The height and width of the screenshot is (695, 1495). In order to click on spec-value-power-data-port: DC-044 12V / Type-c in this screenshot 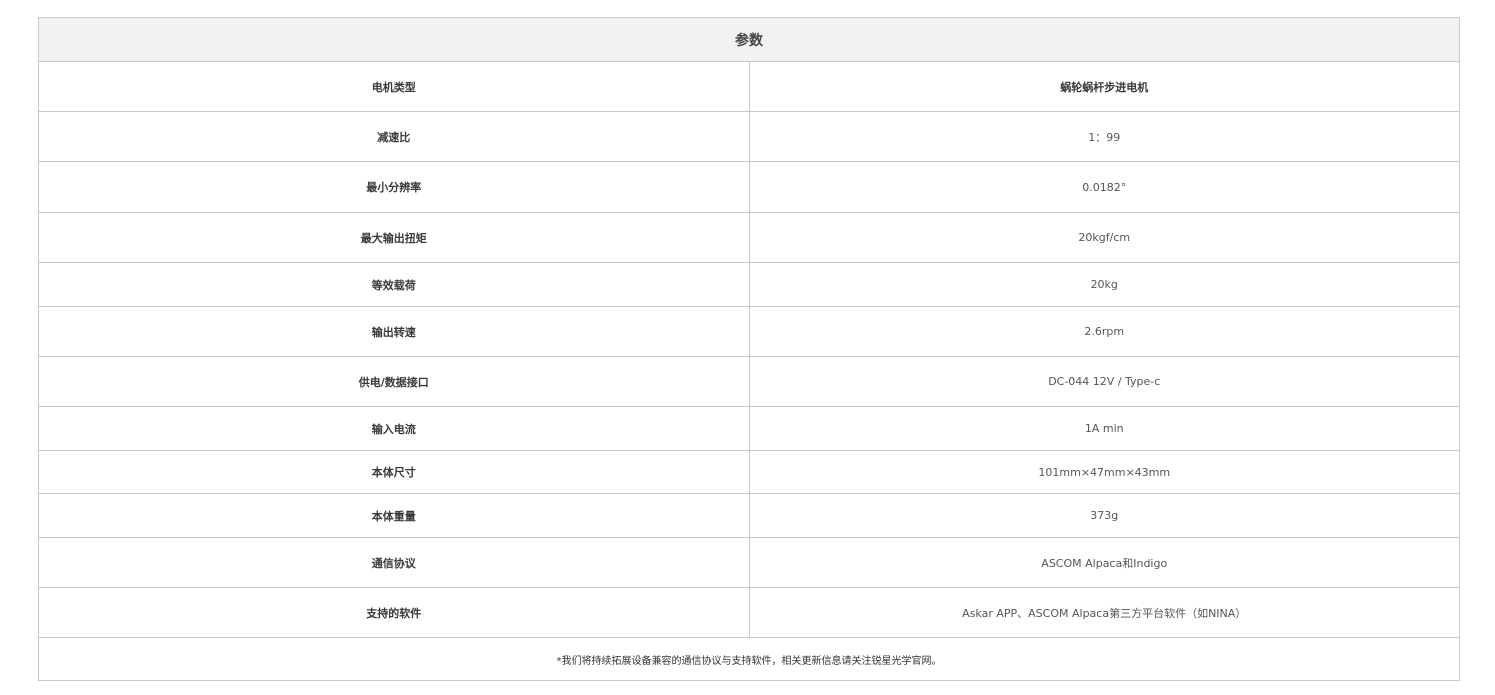, I will do `click(1104, 381)`.